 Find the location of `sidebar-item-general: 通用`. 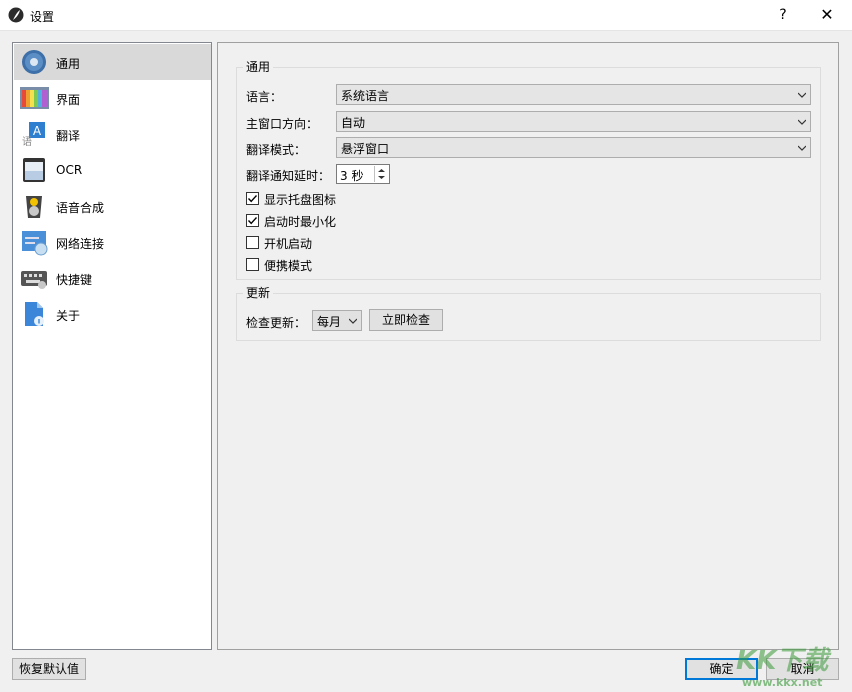

sidebar-item-general: 通用 is located at coordinates (112, 62).